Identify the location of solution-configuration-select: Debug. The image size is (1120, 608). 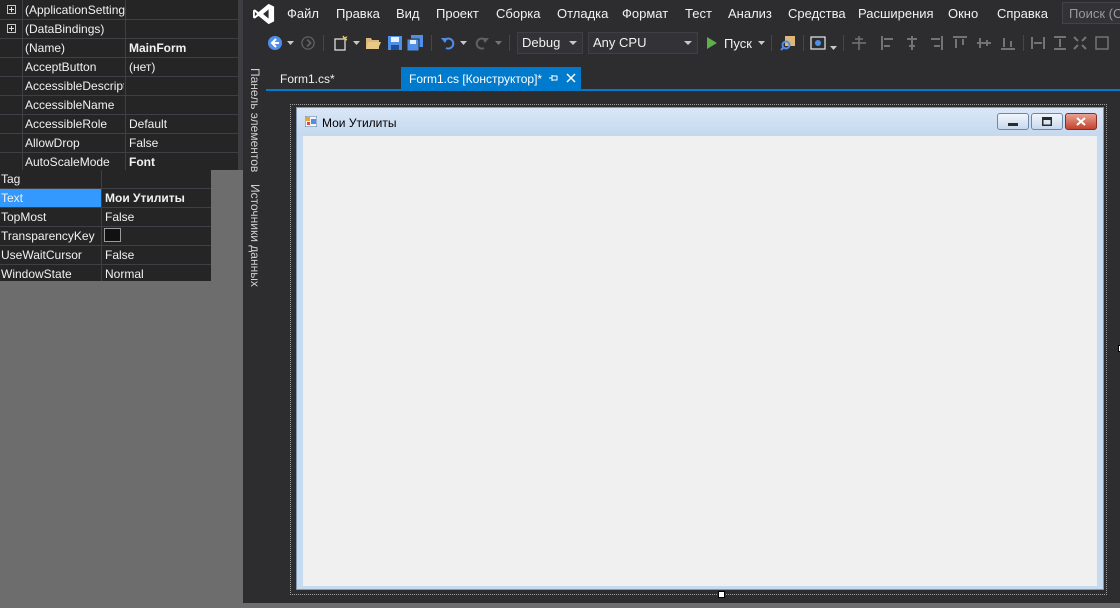
(550, 43).